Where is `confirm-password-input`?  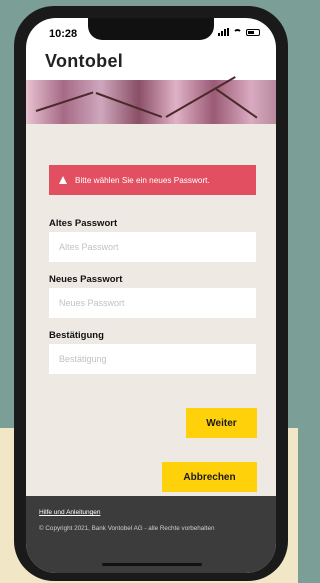 confirm-password-input is located at coordinates (152, 359).